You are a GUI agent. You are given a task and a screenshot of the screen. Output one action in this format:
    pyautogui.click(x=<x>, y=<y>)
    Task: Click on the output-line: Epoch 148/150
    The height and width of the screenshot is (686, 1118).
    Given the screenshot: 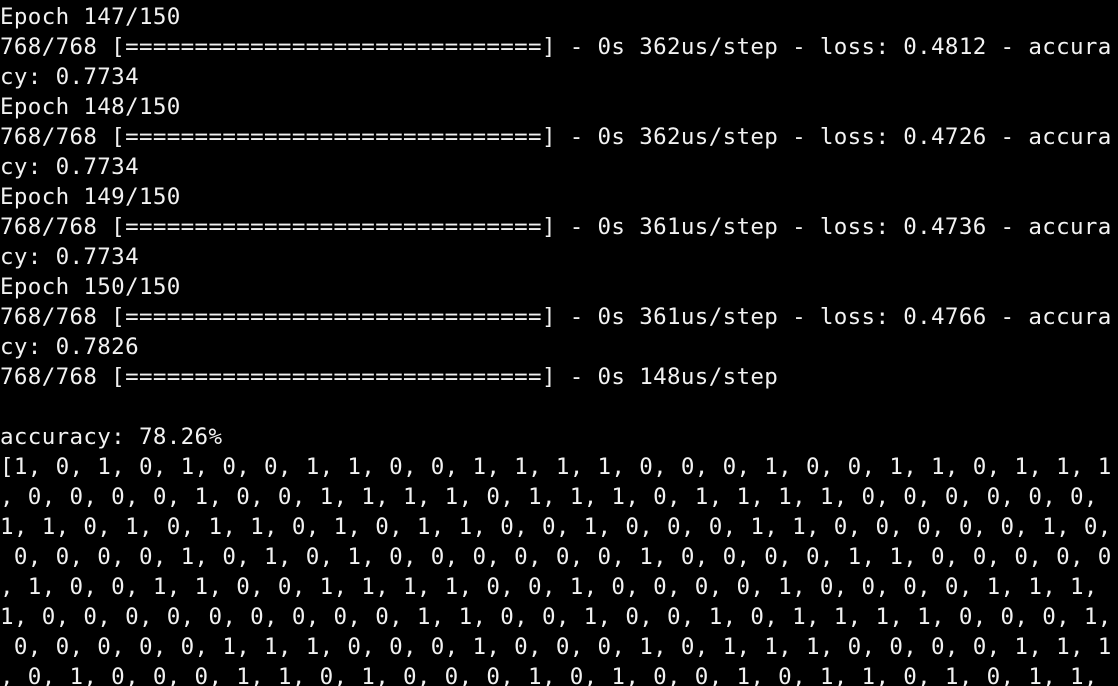 What is the action you would take?
    pyautogui.click(x=90, y=107)
    